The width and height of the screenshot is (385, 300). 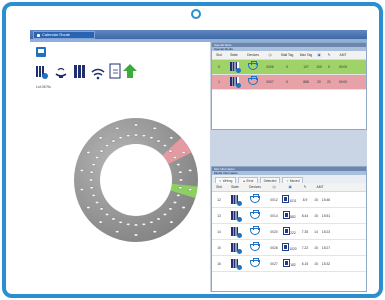 What do you see at coordinates (289, 232) in the screenshot?
I see `table-row: 14 0020 222 7.35 14 15:23` at bounding box center [289, 232].